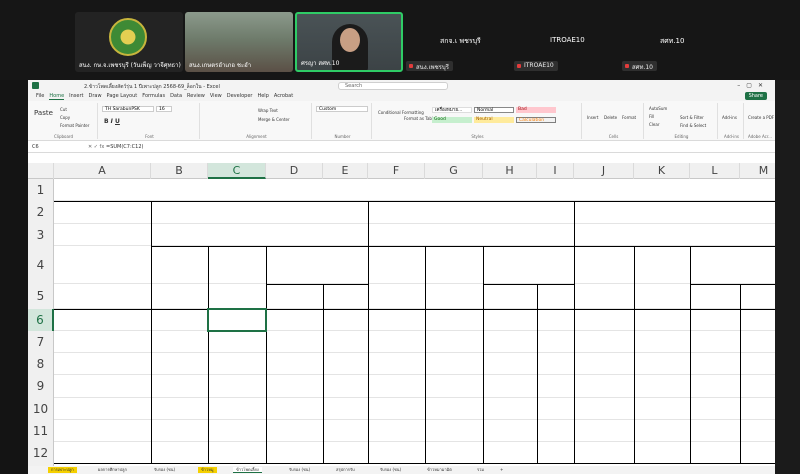 The width and height of the screenshot is (800, 474). I want to click on column-header-k: K, so click(662, 171).